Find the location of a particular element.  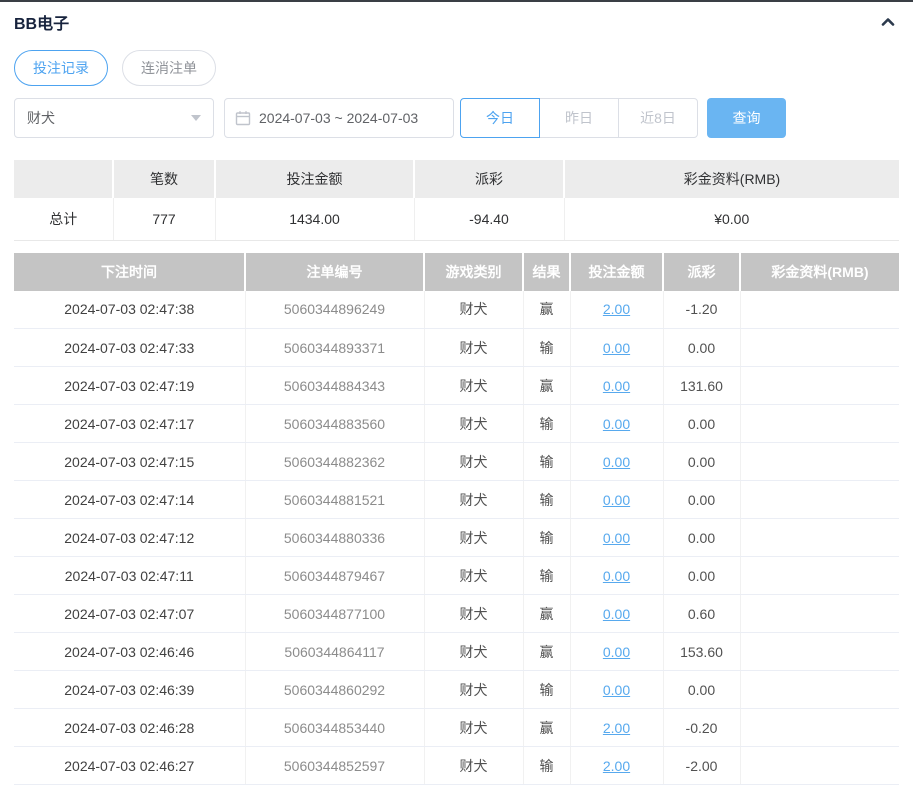

collapse-button is located at coordinates (888, 22).